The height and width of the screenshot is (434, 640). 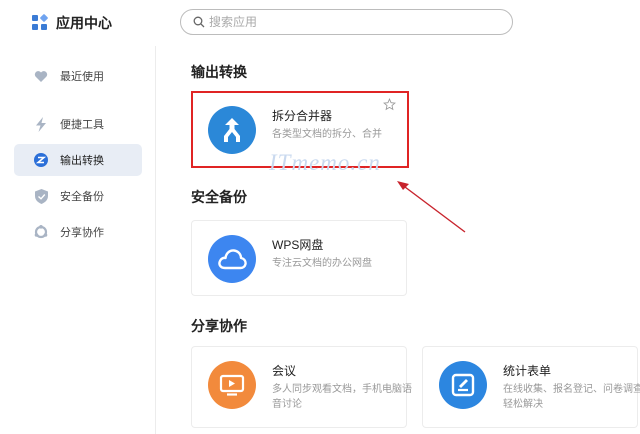 I want to click on brand: 应用中心, so click(x=72, y=23).